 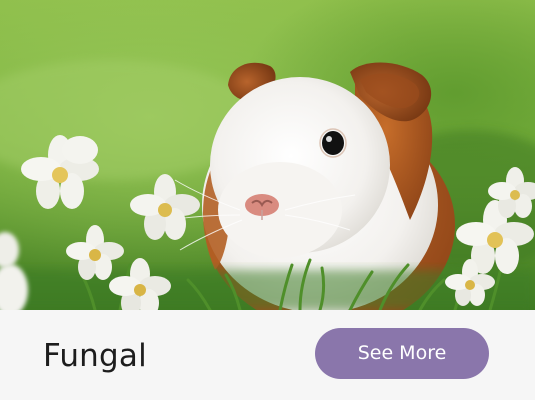 What do you see at coordinates (402, 353) in the screenshot?
I see `see-more-button: See More` at bounding box center [402, 353].